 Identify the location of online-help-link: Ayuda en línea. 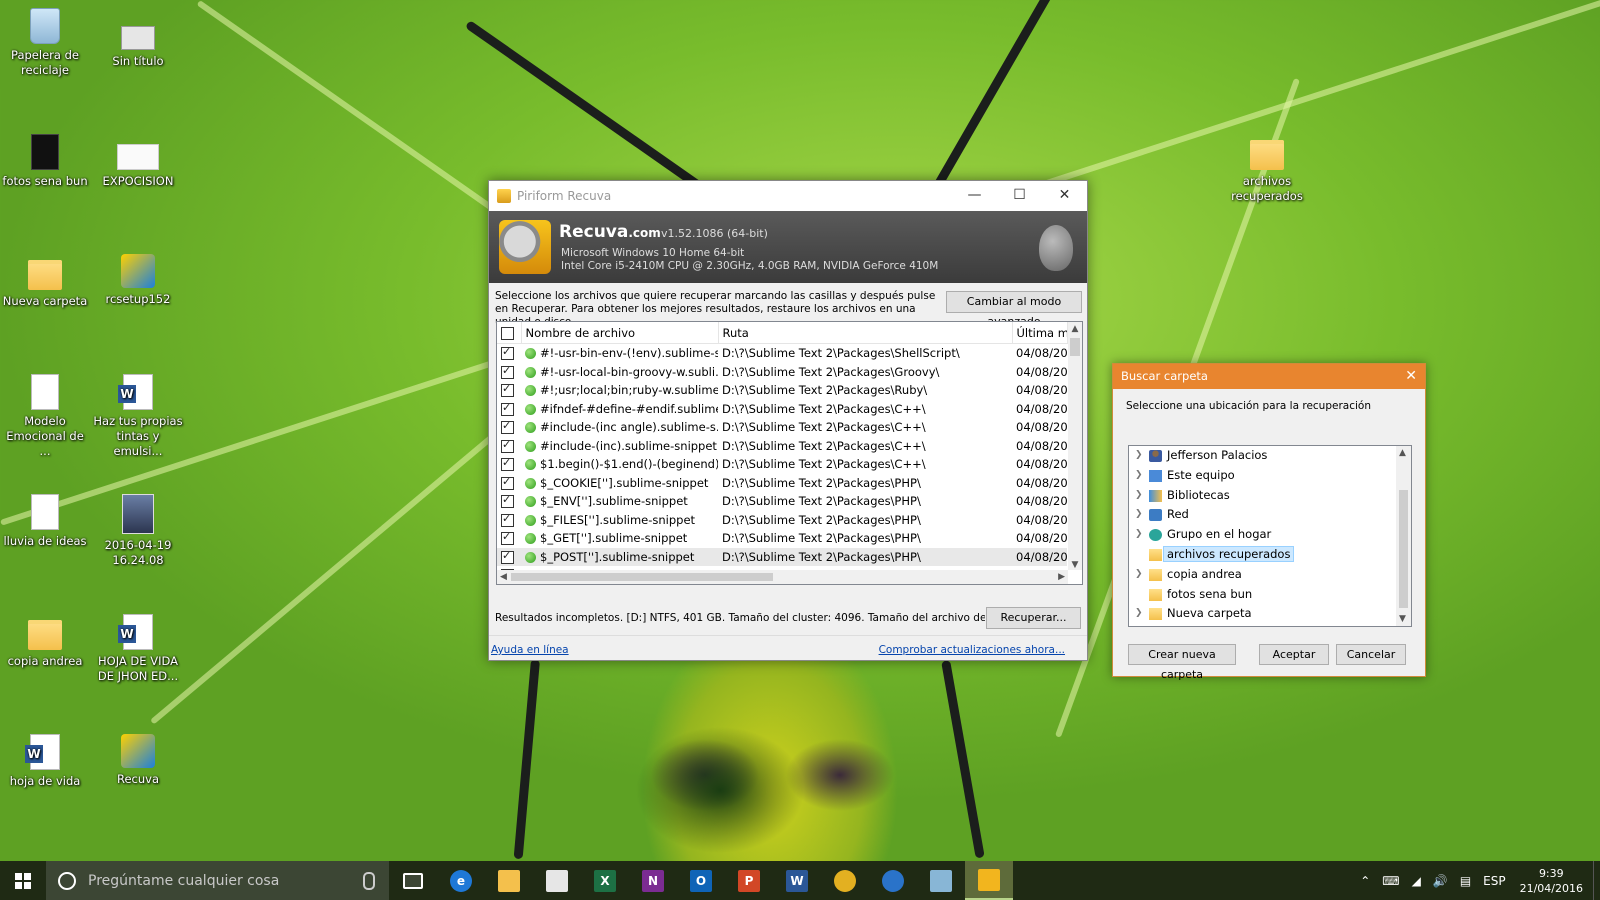
(530, 650).